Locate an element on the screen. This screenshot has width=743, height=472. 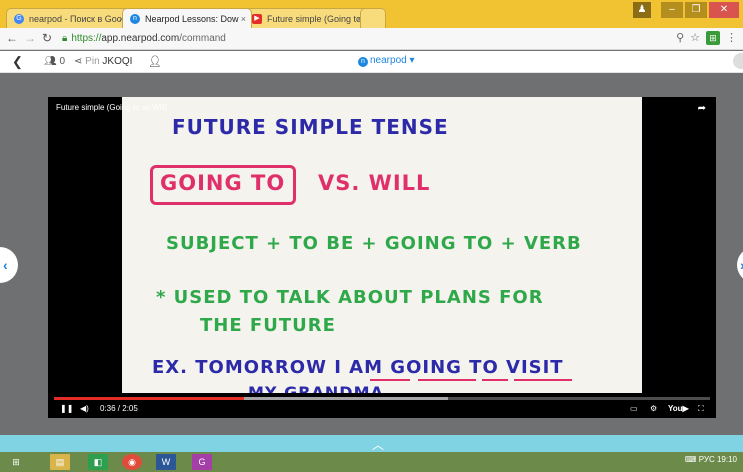
volume-icon: ◀) is located at coordinates (84, 408).